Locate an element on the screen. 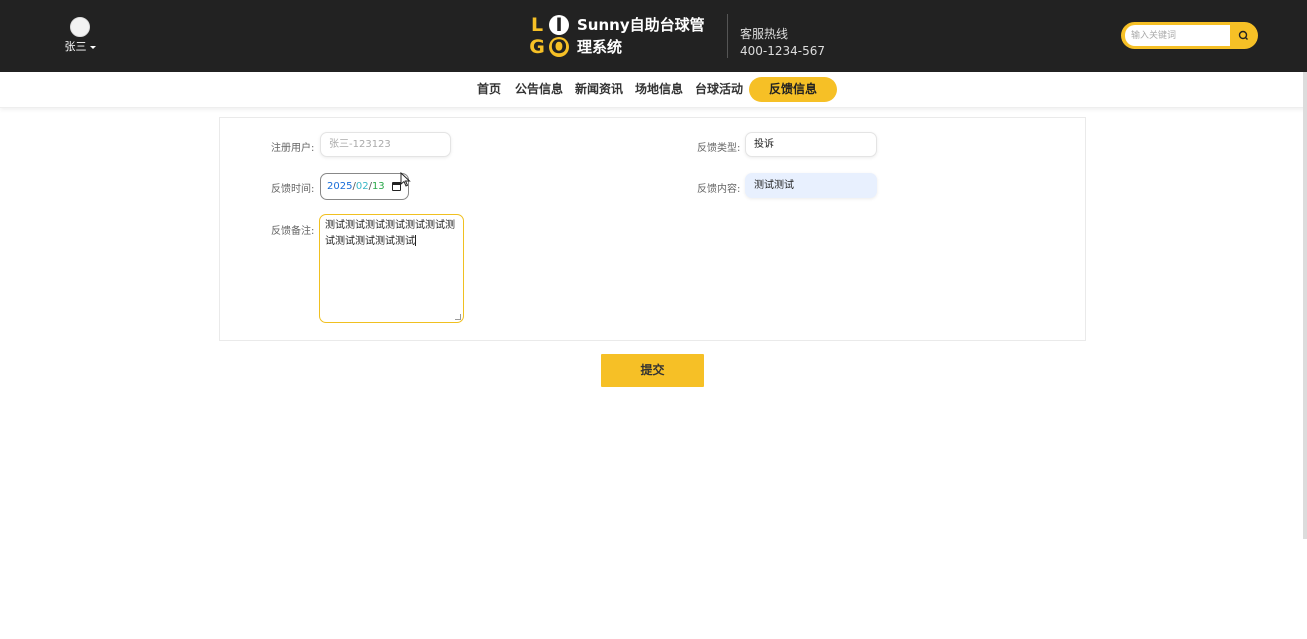 This screenshot has width=1307, height=639. search-box is located at coordinates (1189, 35).